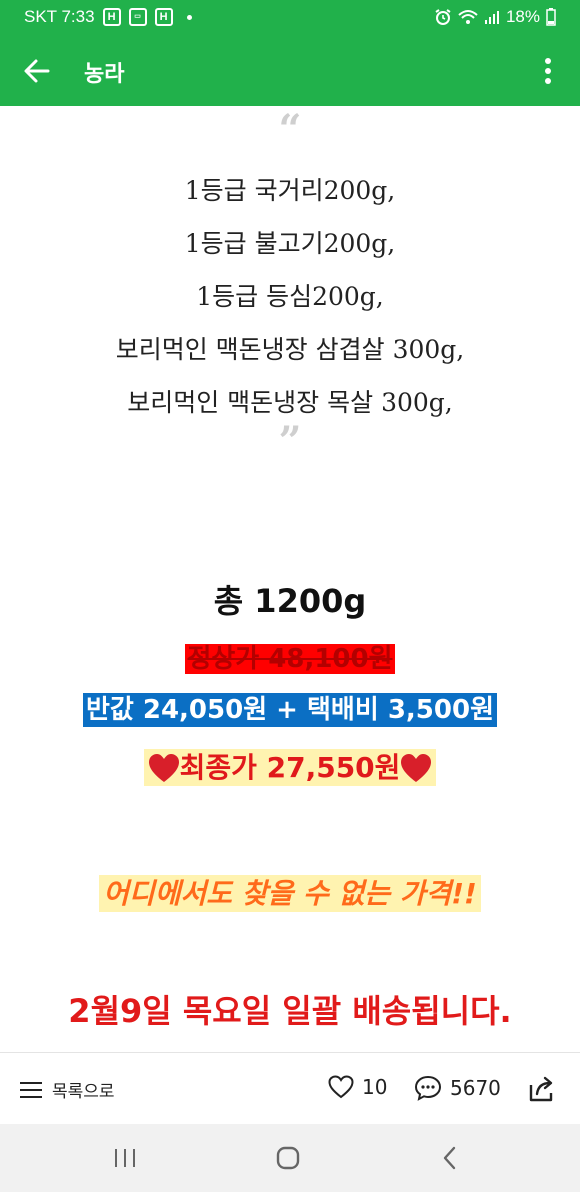  What do you see at coordinates (137, 17) in the screenshot?
I see `wallet-icon: ▭` at bounding box center [137, 17].